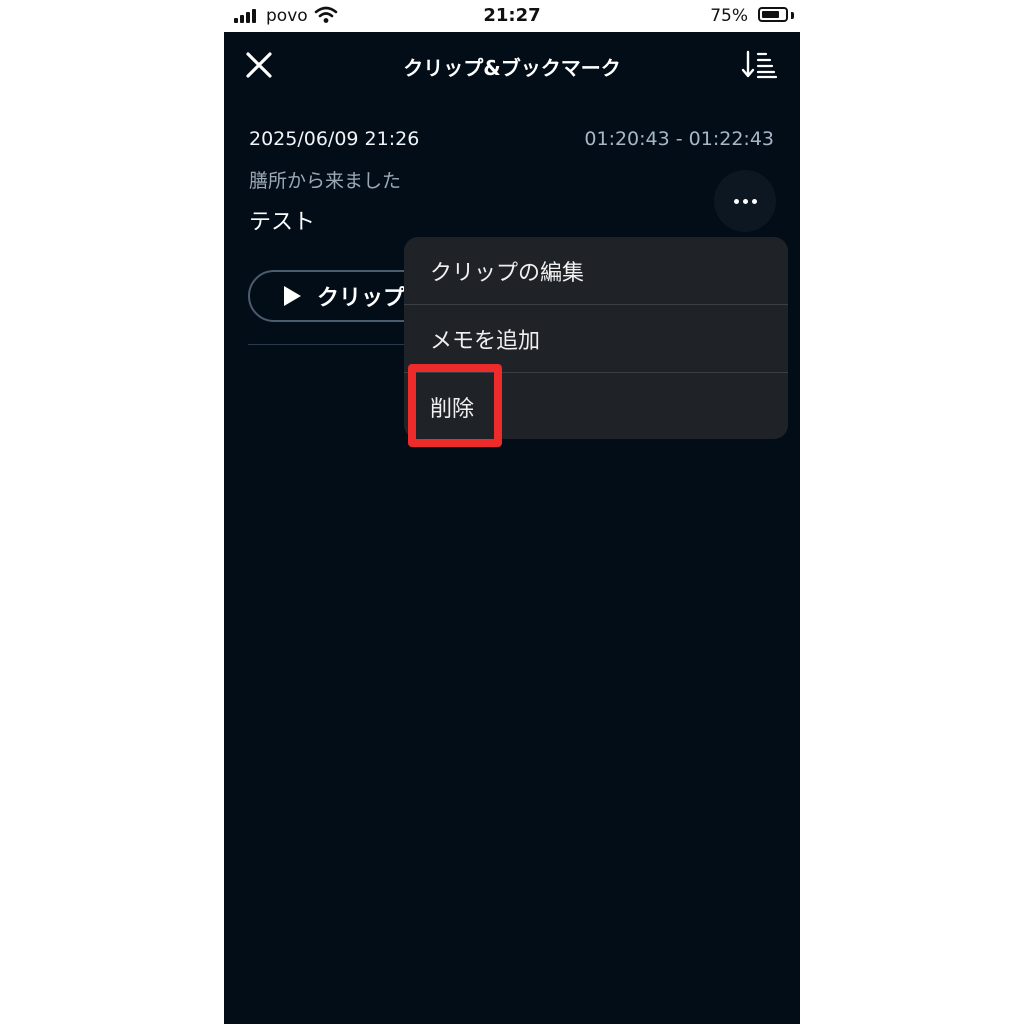 The width and height of the screenshot is (1024, 1024). Describe the element at coordinates (325, 181) in the screenshot. I see `clip-subtitle: 膳所から来ました` at that location.